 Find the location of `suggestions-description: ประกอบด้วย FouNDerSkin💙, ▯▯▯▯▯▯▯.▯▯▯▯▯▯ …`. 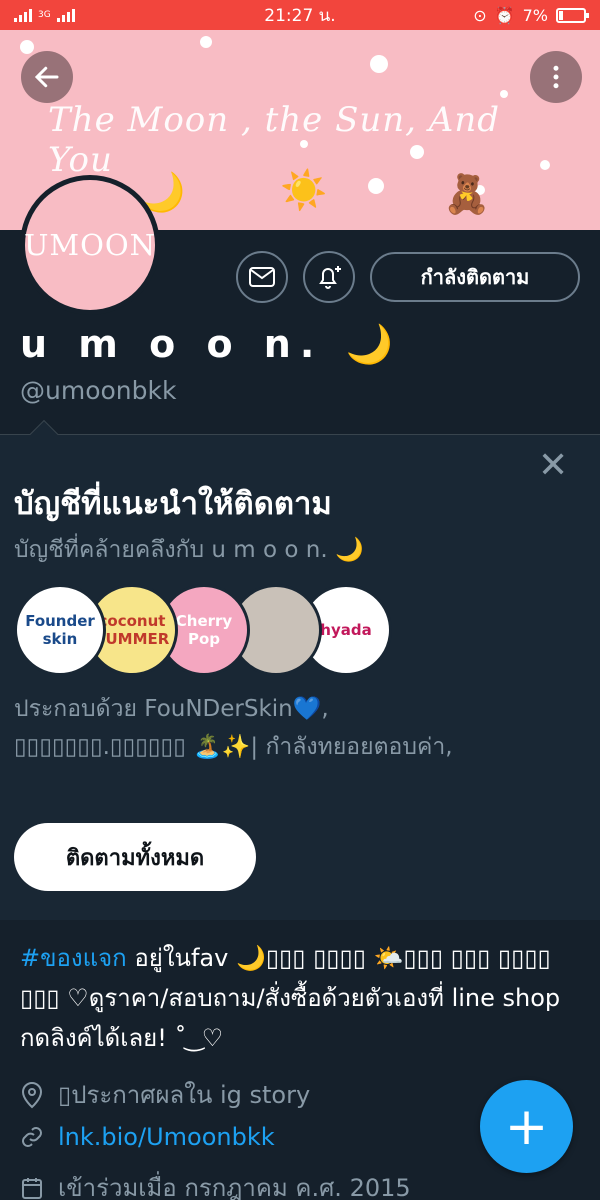

suggestions-description: ประกอบด้วย FouNDerSkin💙, ▯▯▯▯▯▯▯.▯▯▯▯▯▯ … is located at coordinates (301, 728).